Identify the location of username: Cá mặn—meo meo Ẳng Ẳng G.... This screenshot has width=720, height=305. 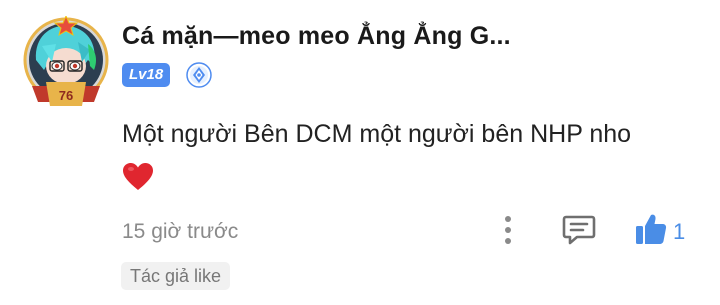
(316, 36).